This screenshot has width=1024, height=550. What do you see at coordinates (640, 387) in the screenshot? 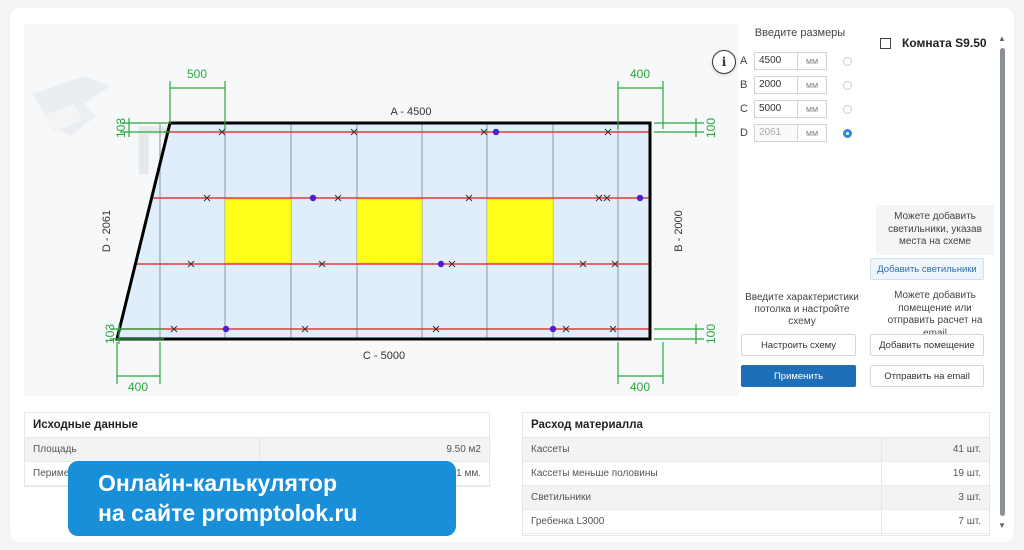
I see `offset-bottom-right: 400` at bounding box center [640, 387].